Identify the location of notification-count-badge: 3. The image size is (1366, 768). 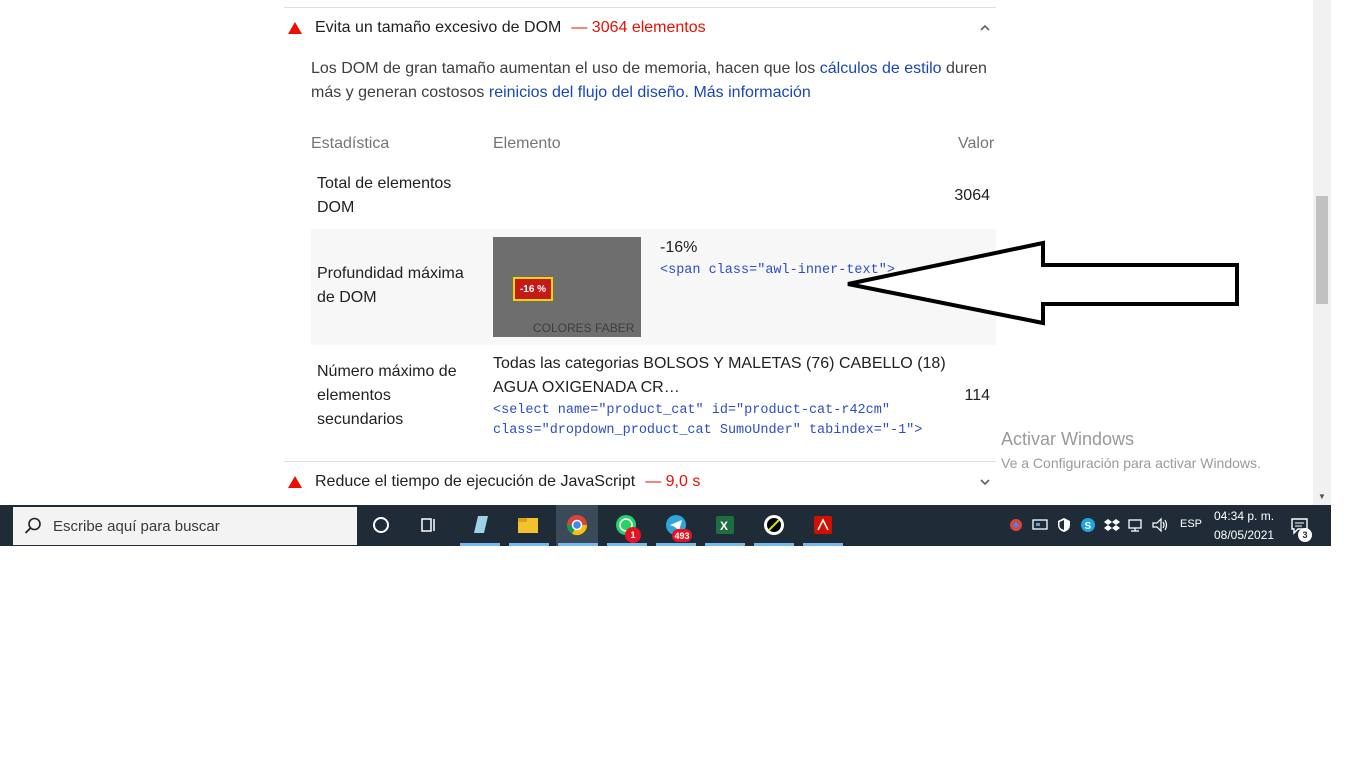
(1305, 535).